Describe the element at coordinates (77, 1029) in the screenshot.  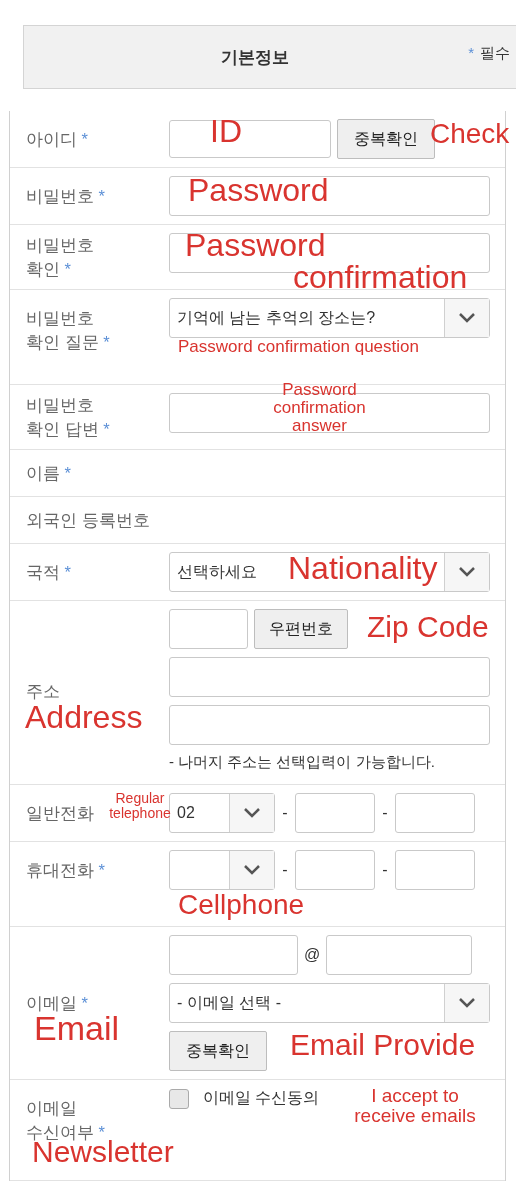
I see `annotation-text: Email` at that location.